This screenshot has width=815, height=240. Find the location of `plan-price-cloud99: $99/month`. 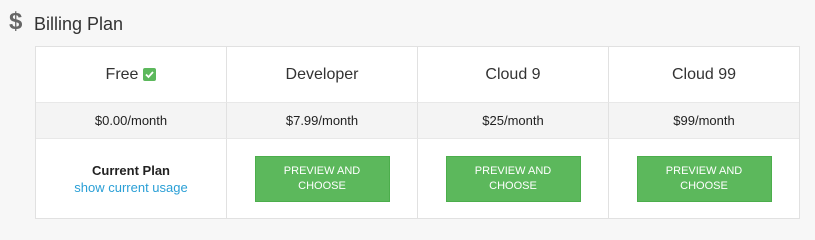

plan-price-cloud99: $99/month is located at coordinates (704, 120).